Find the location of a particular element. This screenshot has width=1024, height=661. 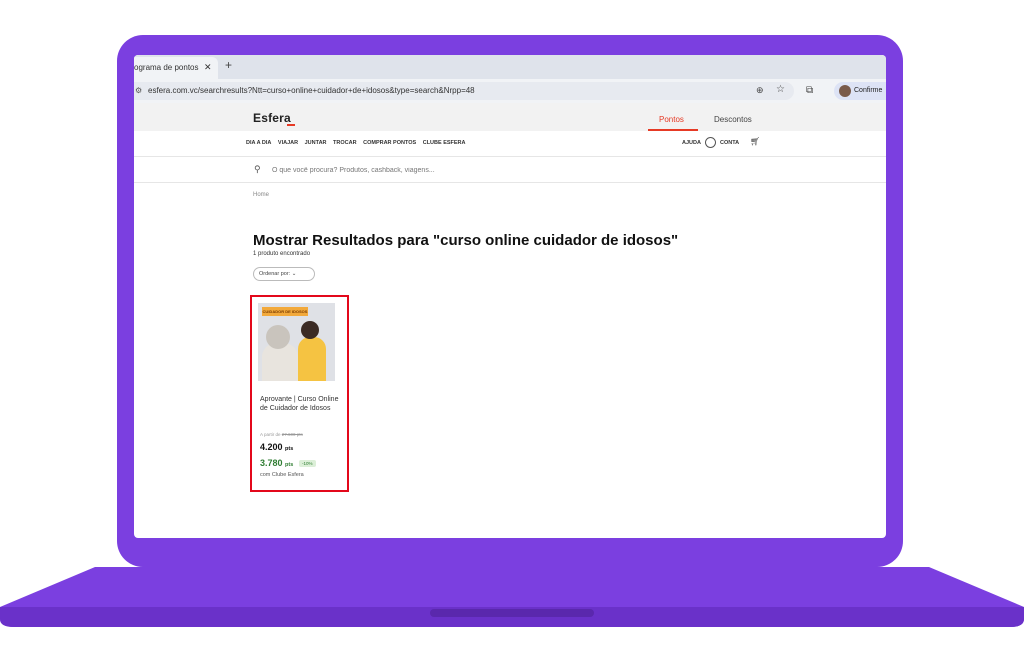

help-link: AJUDA is located at coordinates (691, 143).